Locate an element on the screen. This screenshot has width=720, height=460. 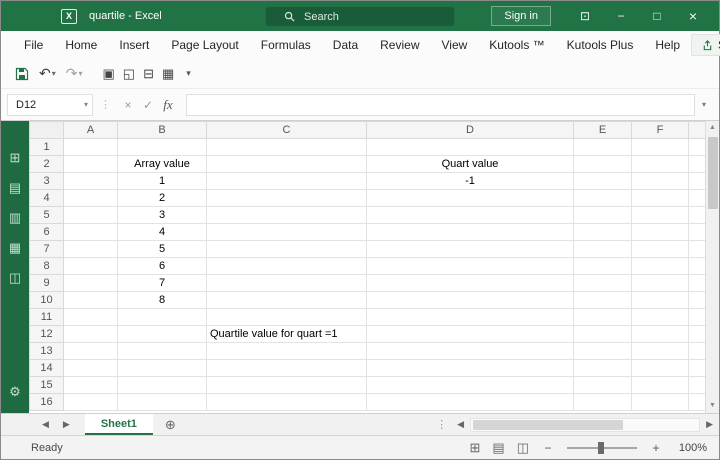
cell-F1 is located at coordinates (660, 147).